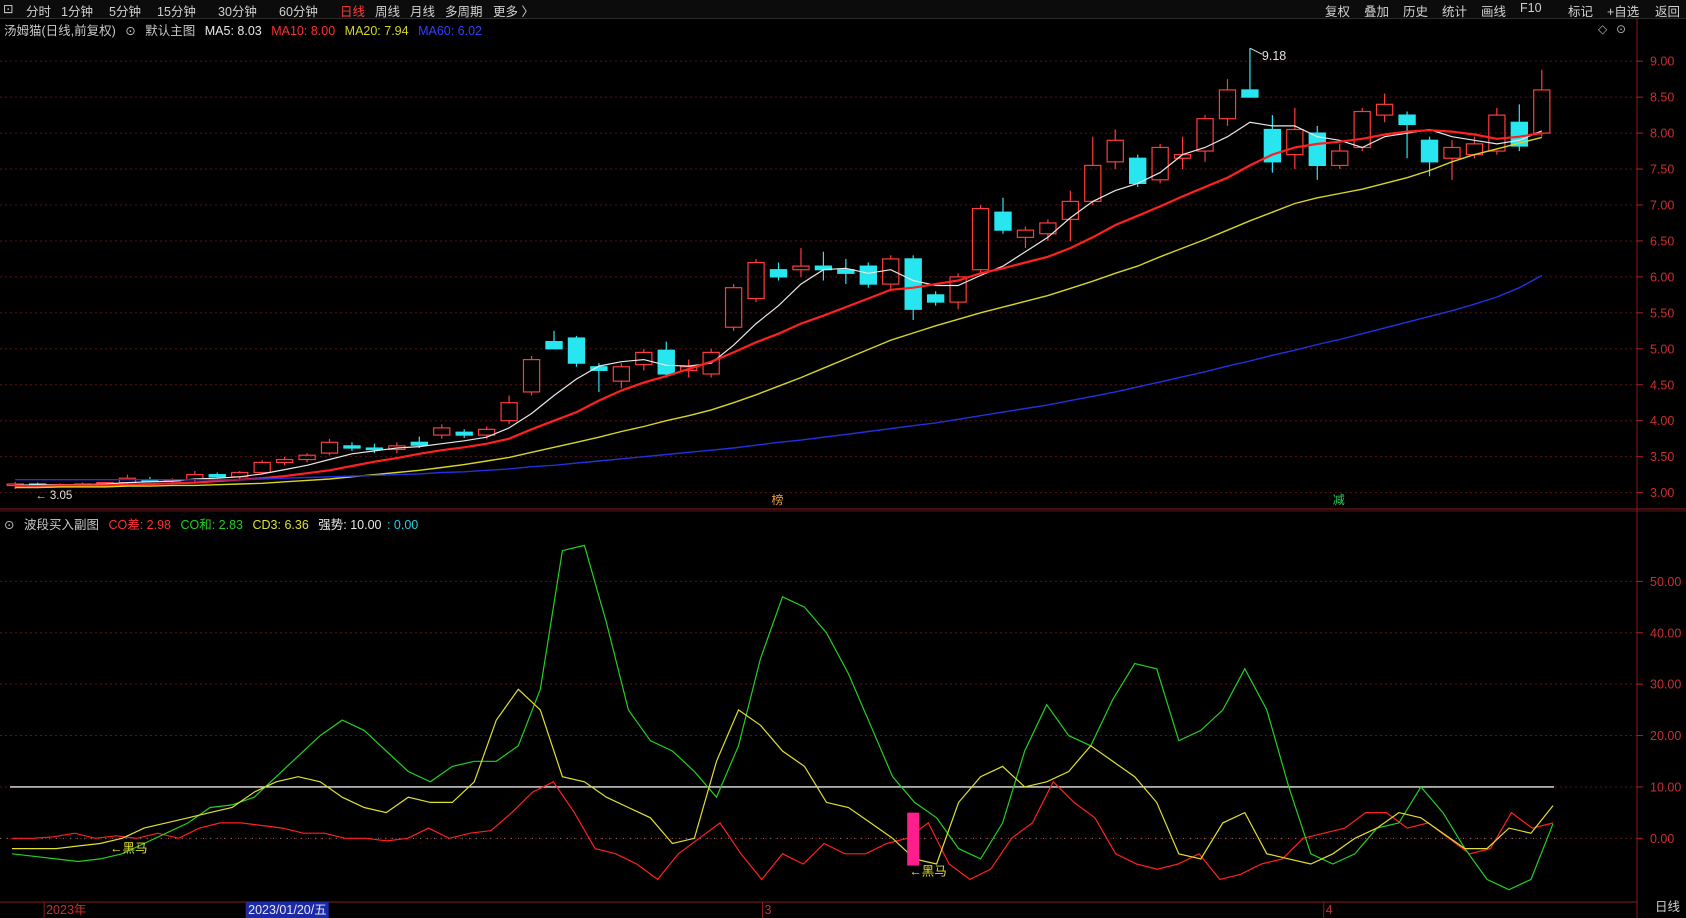 The image size is (1686, 918). I want to click on ma10-value: MA10: 8.00, so click(303, 31).